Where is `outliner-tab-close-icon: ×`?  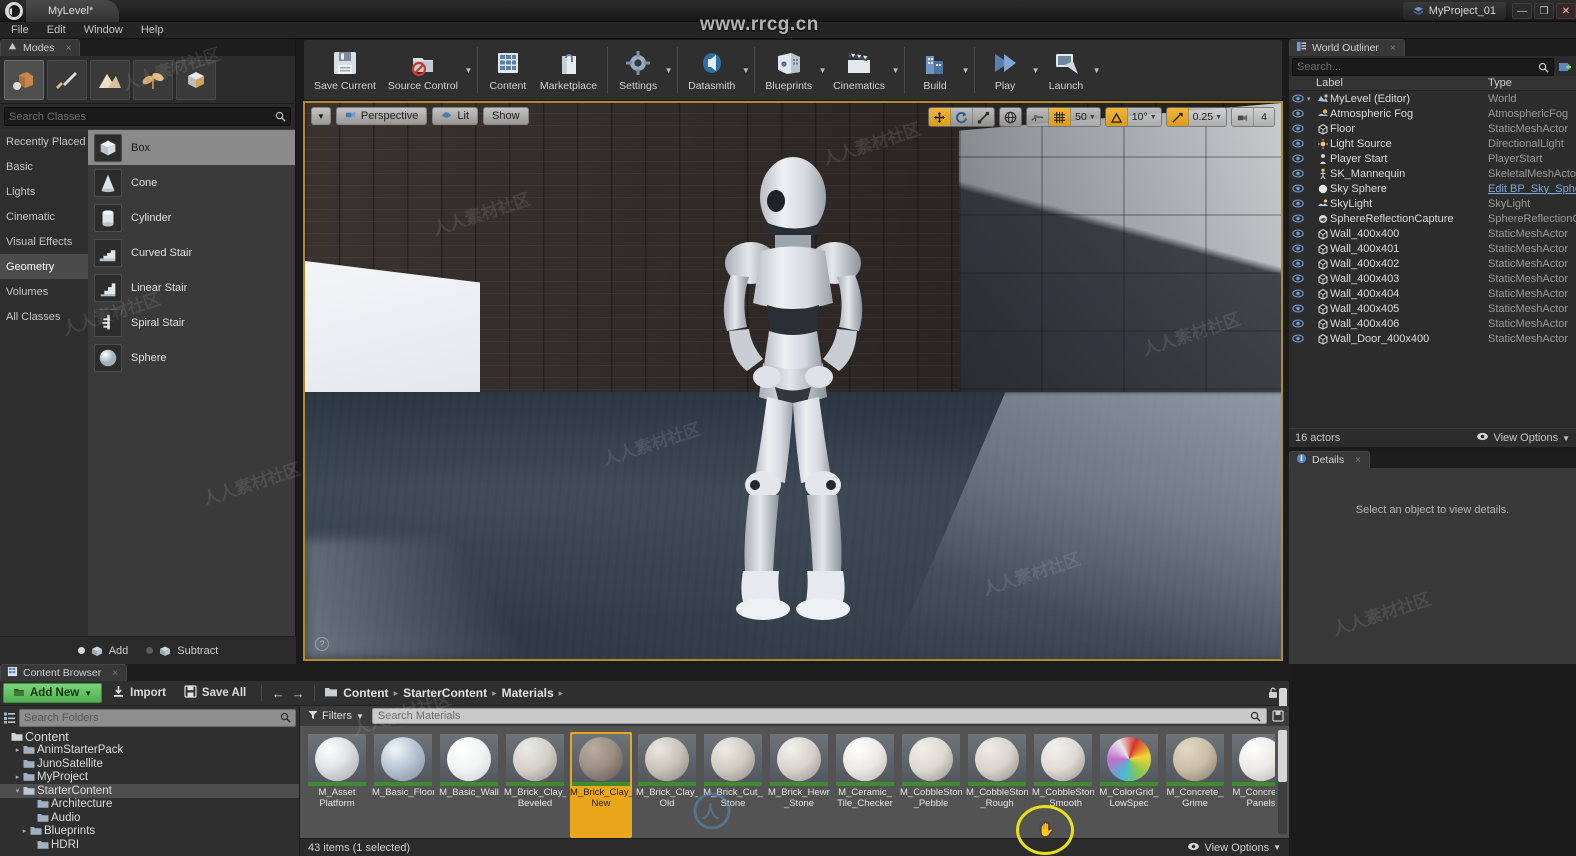 outliner-tab-close-icon: × is located at coordinates (1393, 48).